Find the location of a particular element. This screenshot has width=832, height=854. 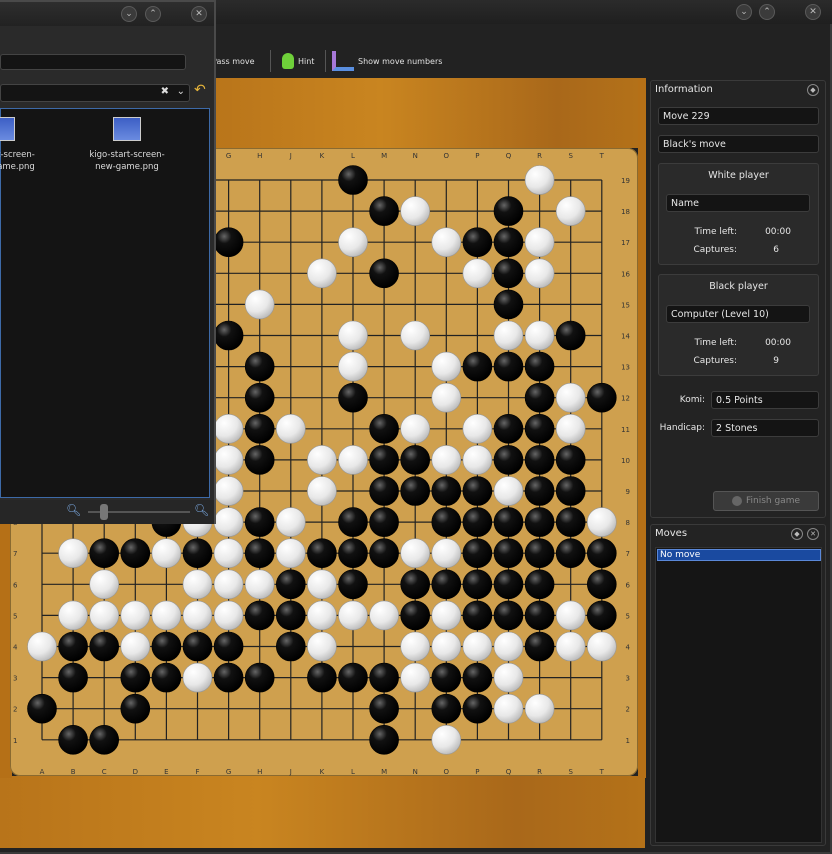

komi-label: Komi: is located at coordinates (692, 400).